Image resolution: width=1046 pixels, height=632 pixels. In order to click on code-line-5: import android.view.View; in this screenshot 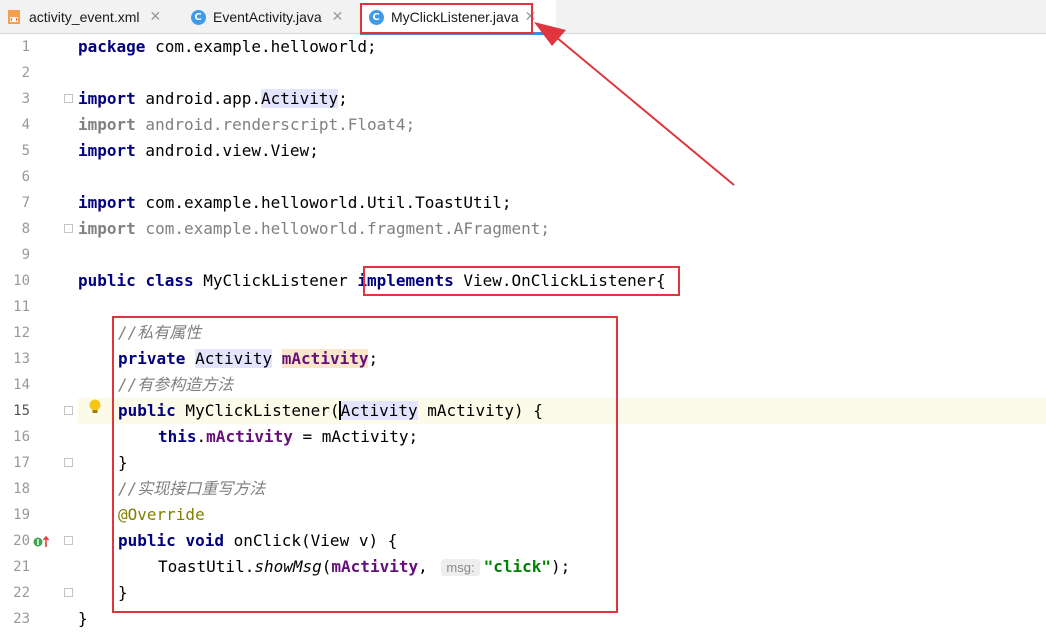, I will do `click(198, 150)`.